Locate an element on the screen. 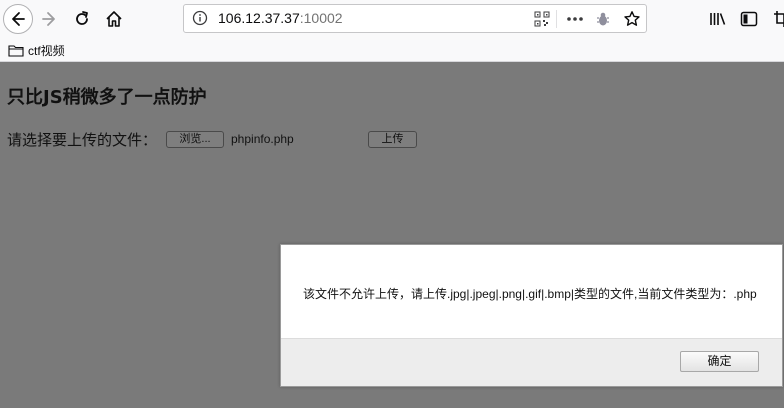 This screenshot has height=408, width=784. address-bar: 106.12.37.37:10002 is located at coordinates (415, 18).